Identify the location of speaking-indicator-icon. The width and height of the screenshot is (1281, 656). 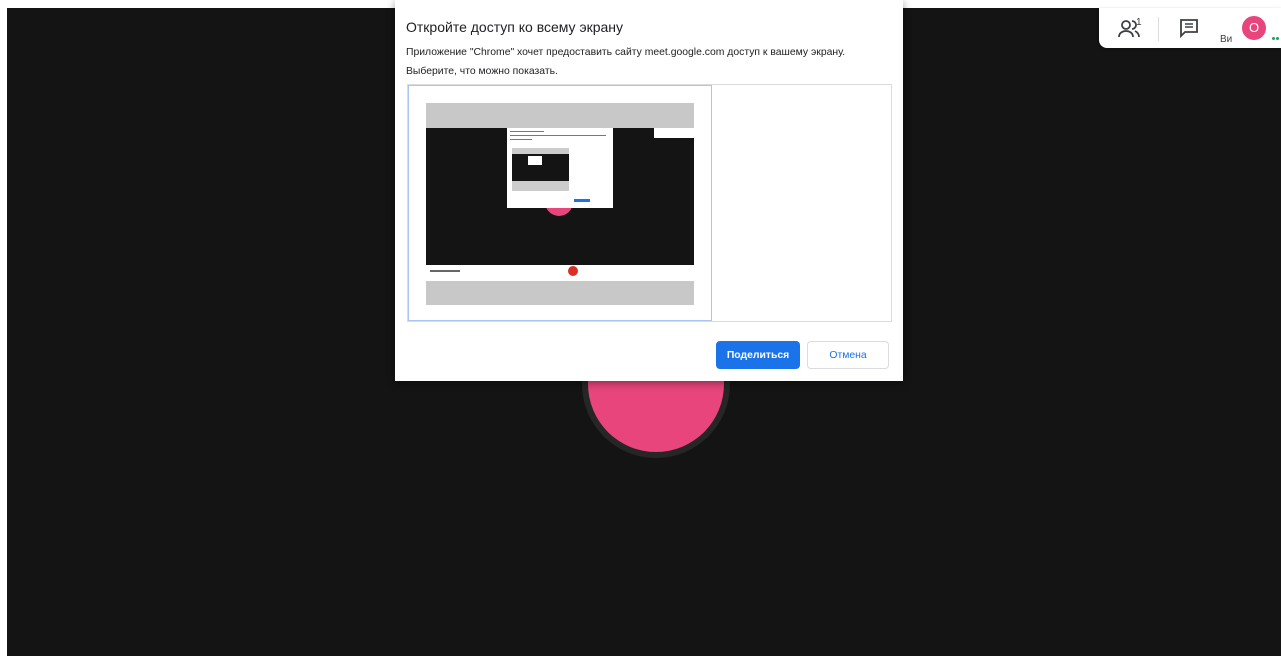
(1276, 38).